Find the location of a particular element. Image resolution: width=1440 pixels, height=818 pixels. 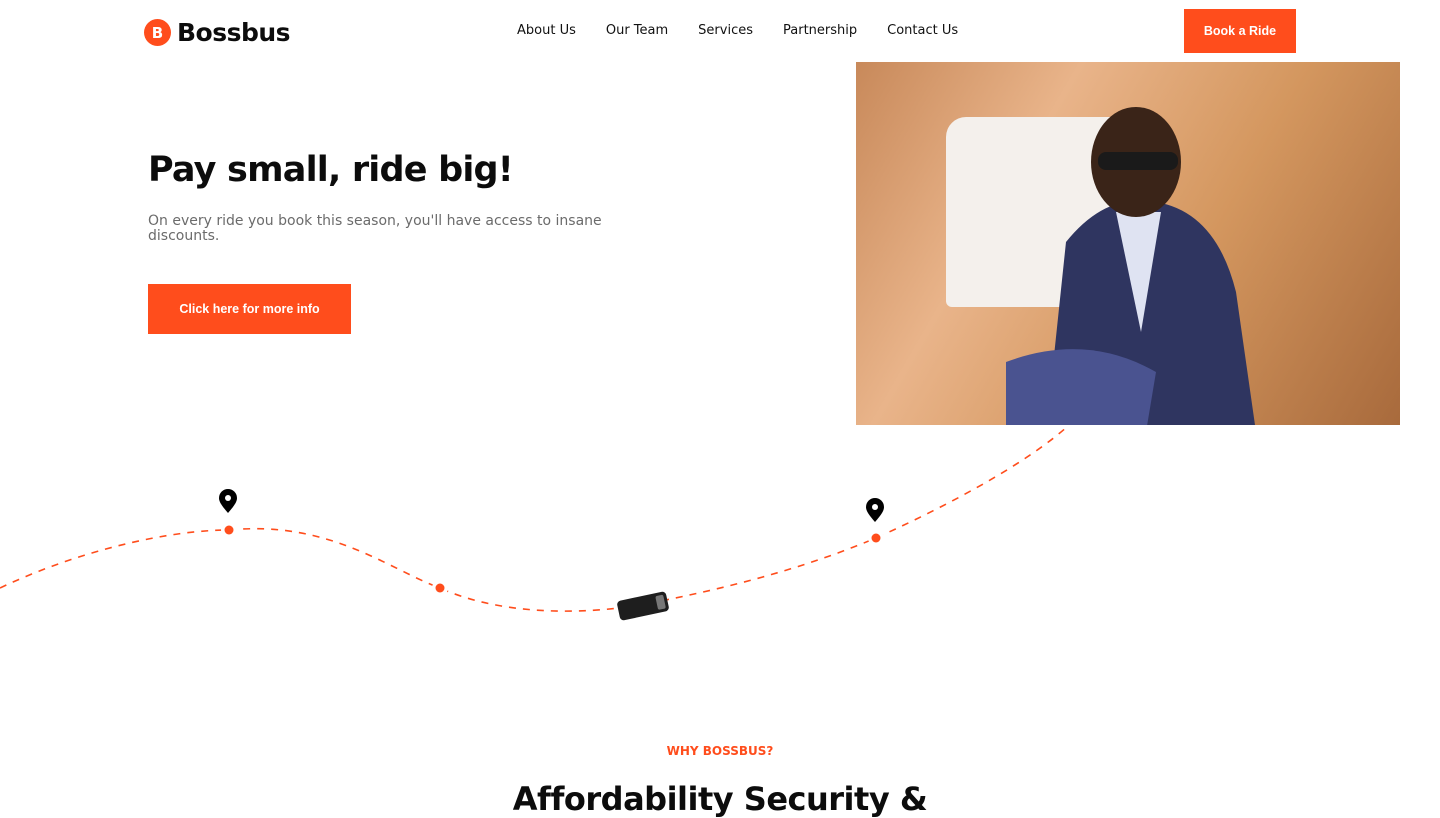

logo: B Bossbus is located at coordinates (217, 32).